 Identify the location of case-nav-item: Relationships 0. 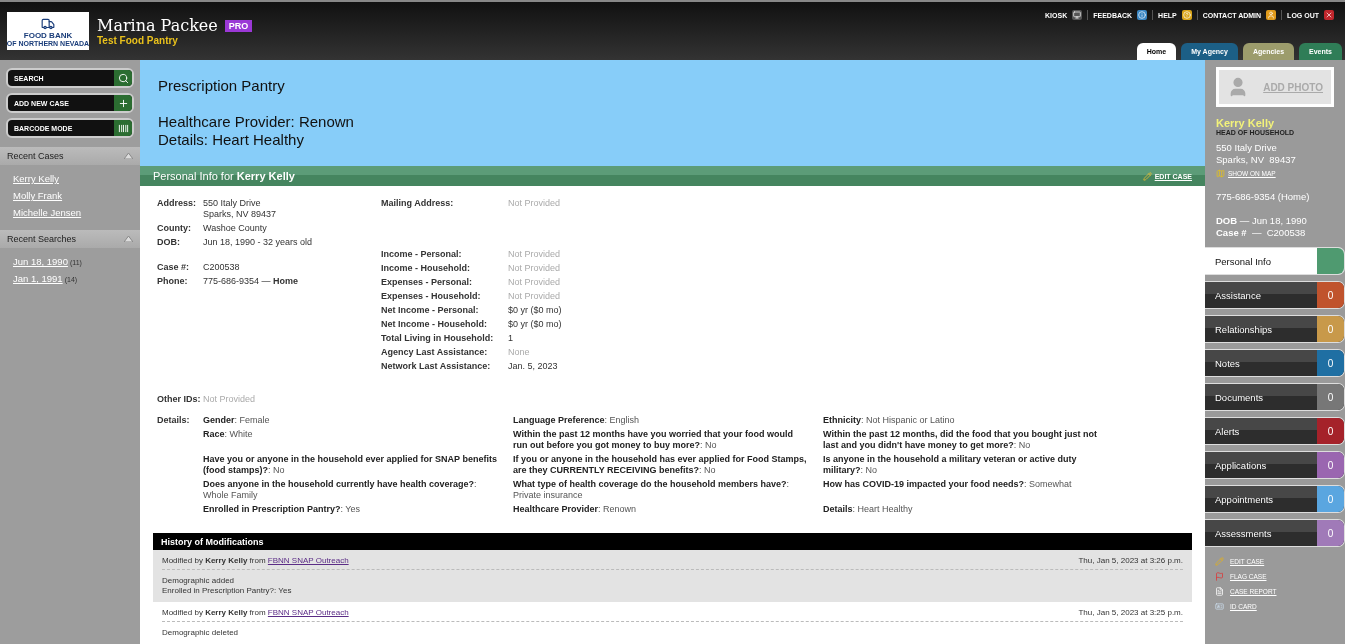
(1275, 329).